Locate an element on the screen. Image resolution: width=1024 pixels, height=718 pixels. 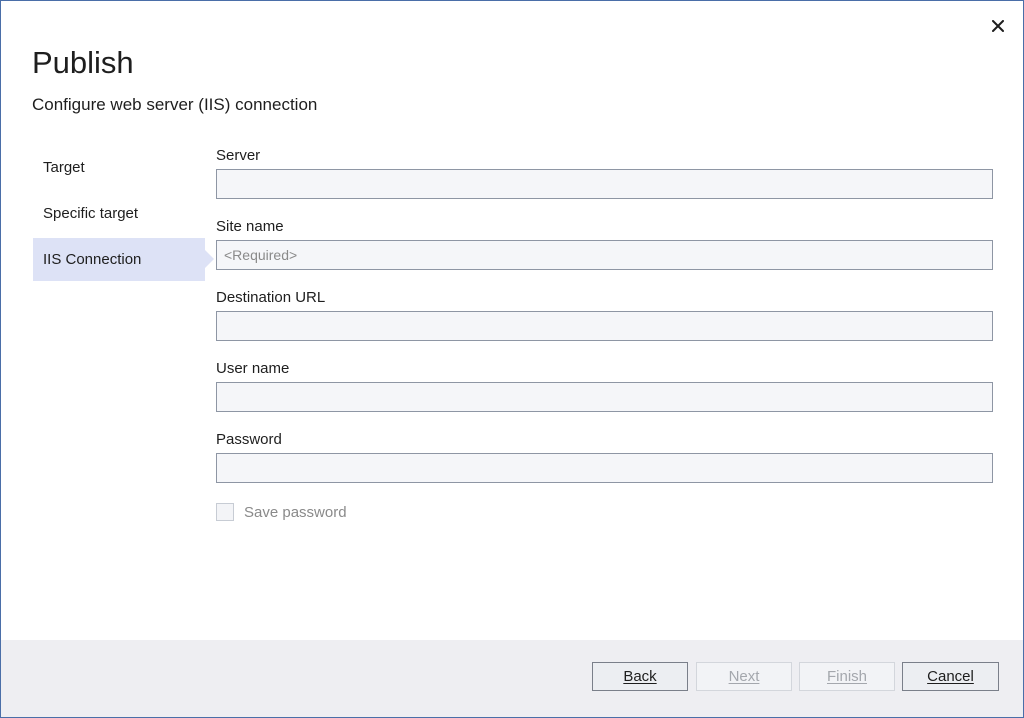
save-password-checkbox is located at coordinates (225, 512).